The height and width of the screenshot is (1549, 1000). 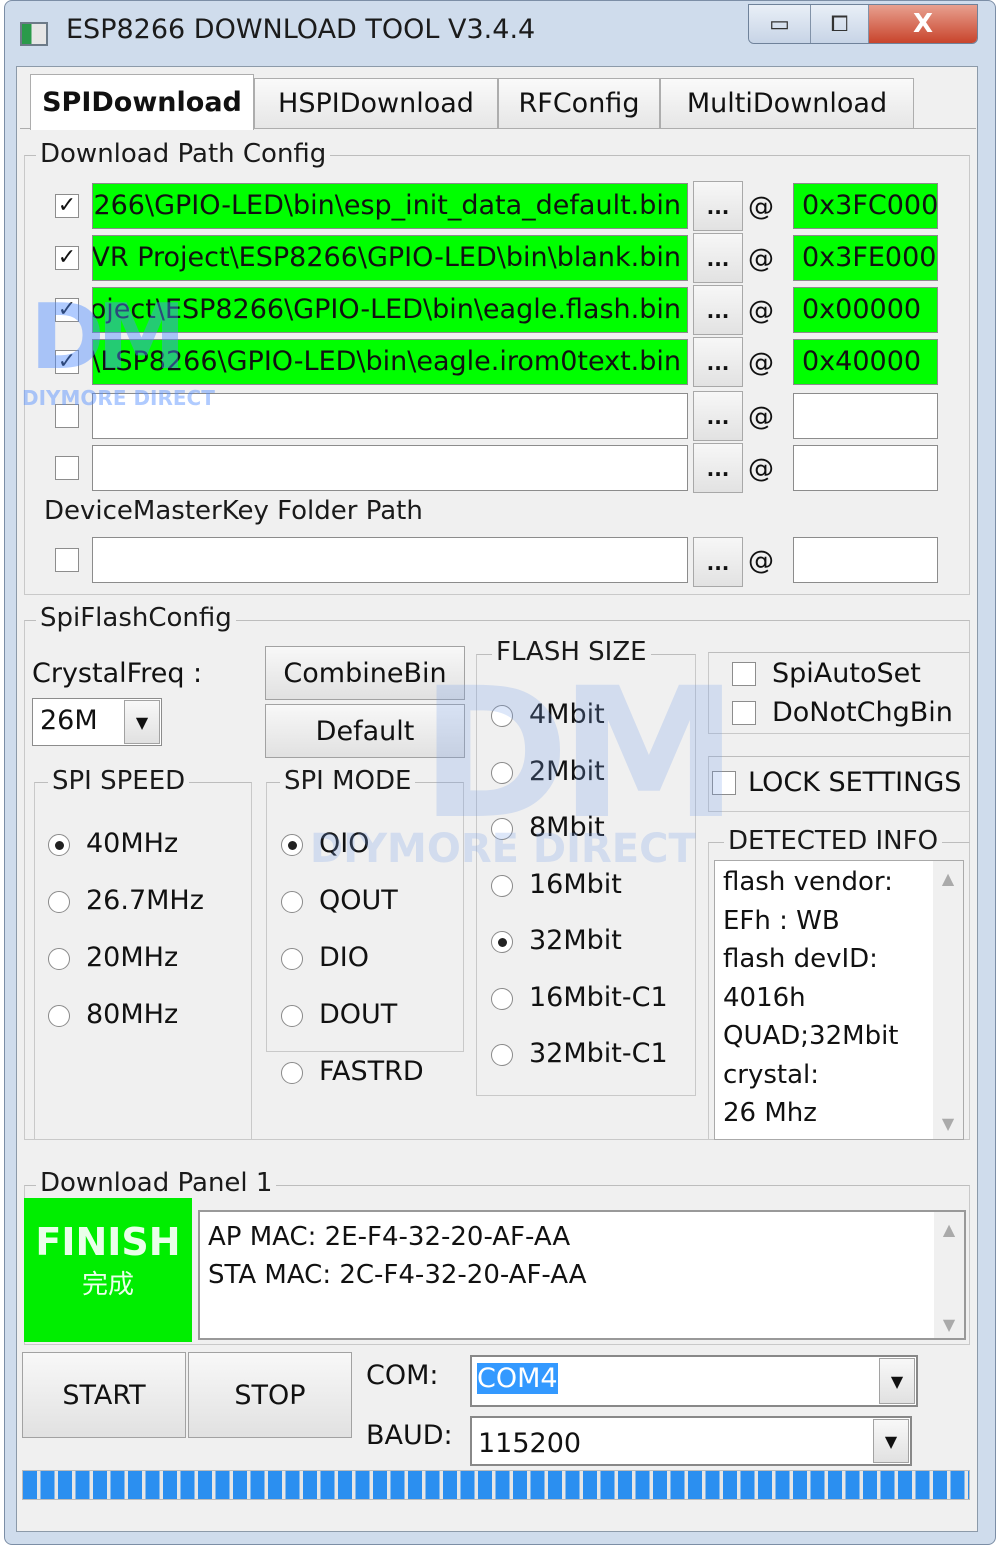 I want to click on close-button: X, so click(x=923, y=24).